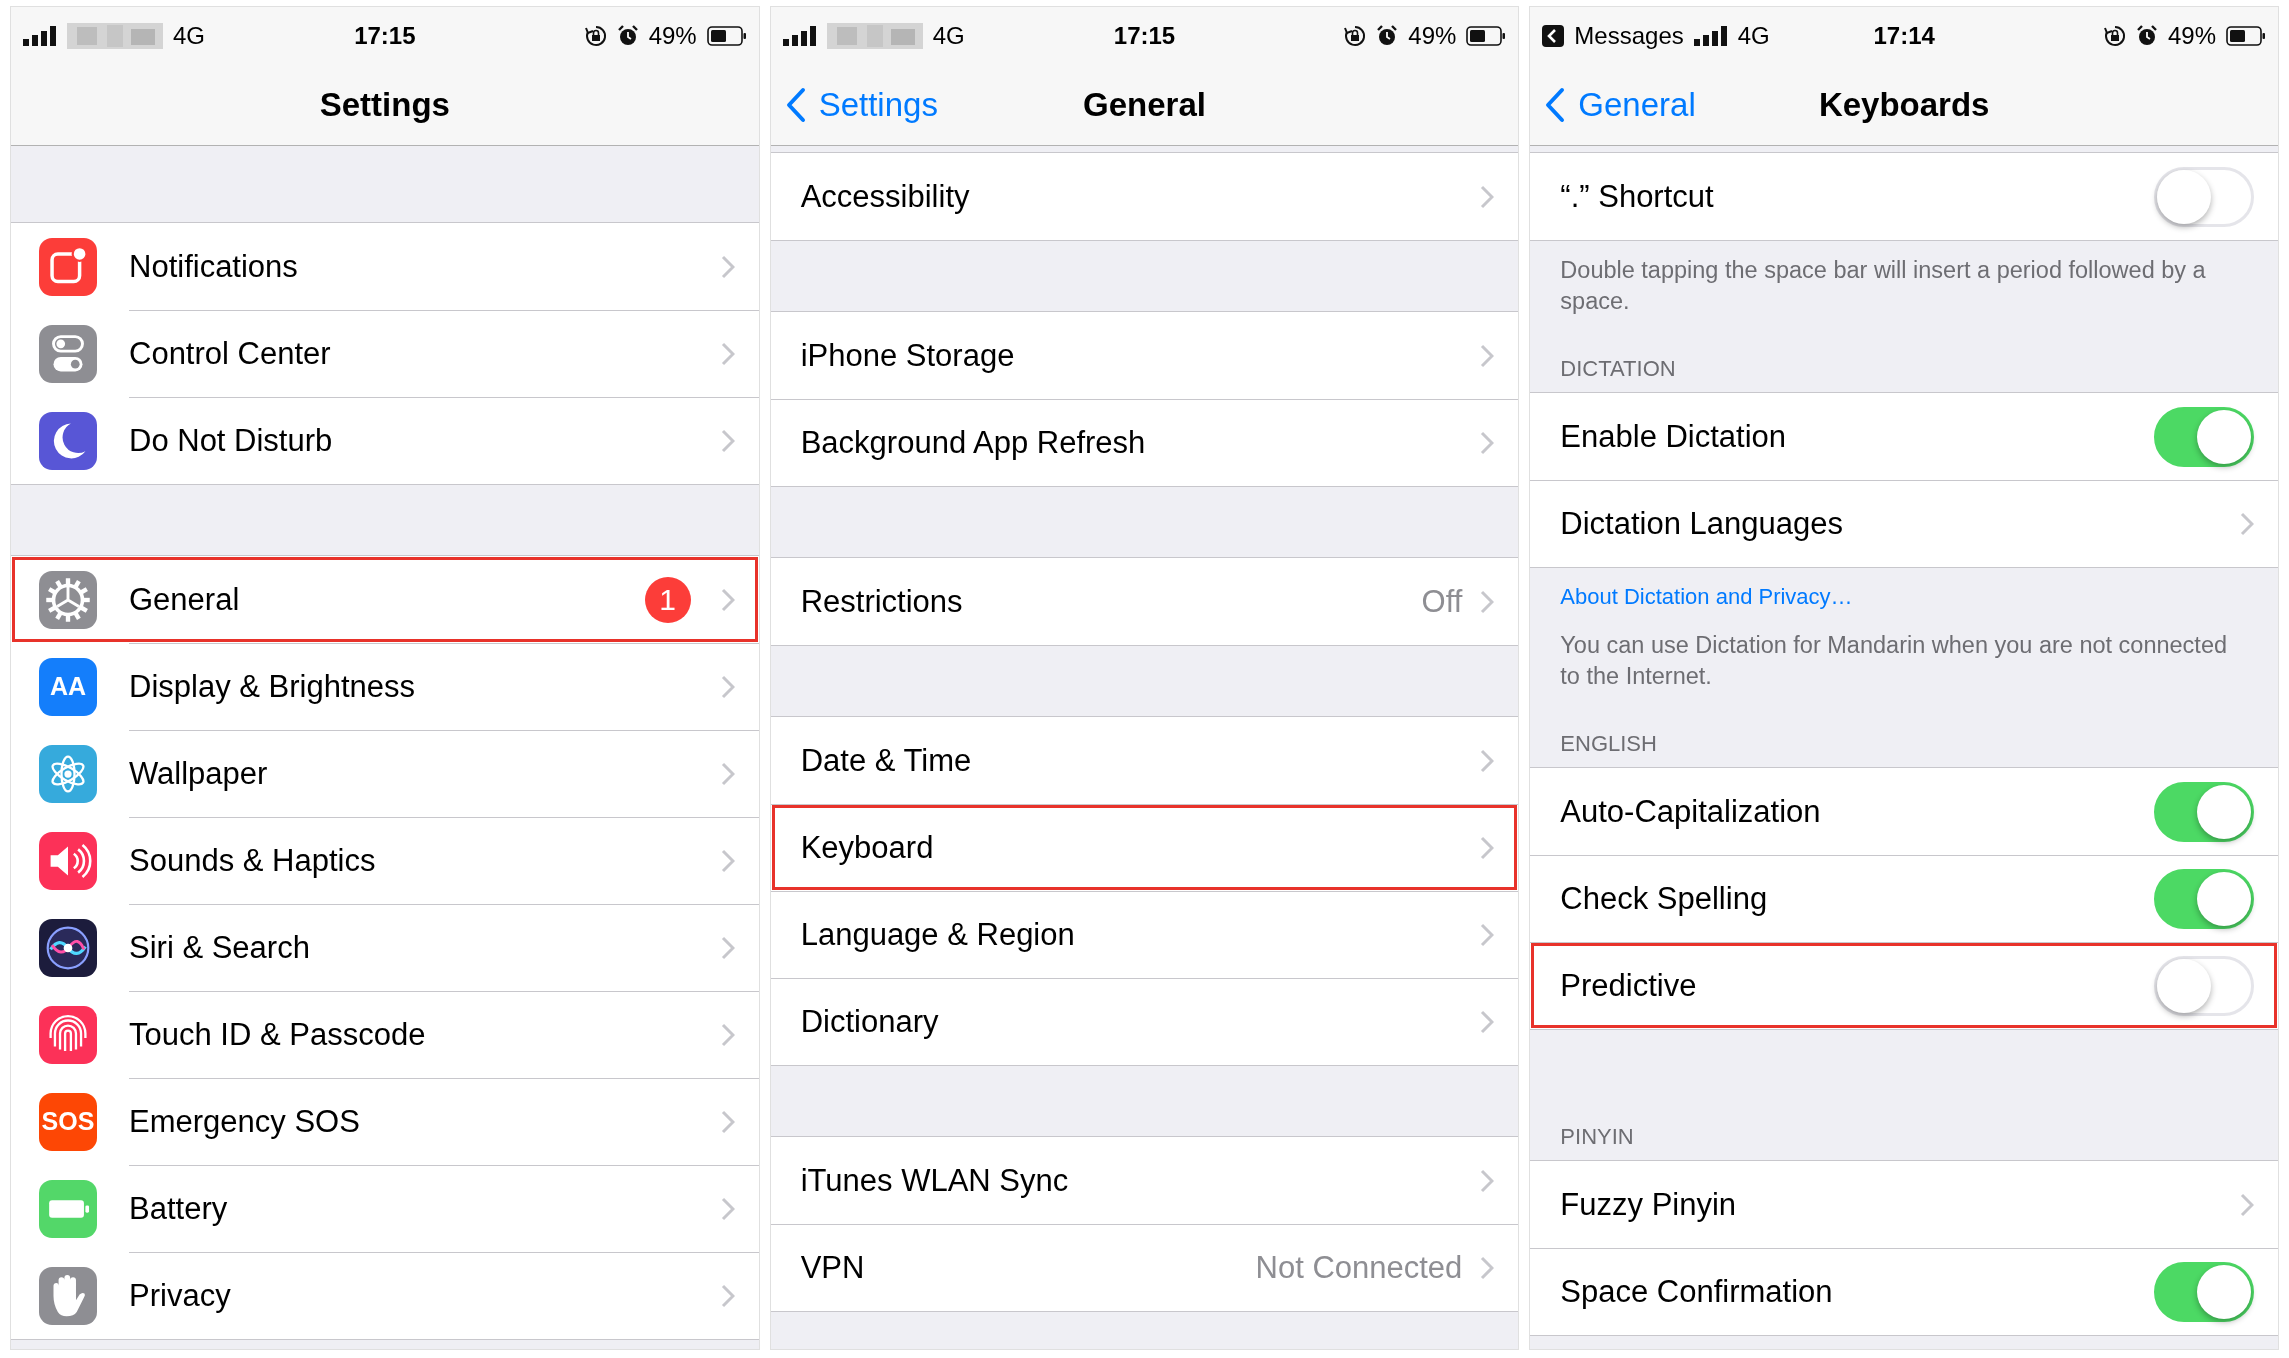 The width and height of the screenshot is (2289, 1358). I want to click on settings-row: Predictive, so click(1904, 986).